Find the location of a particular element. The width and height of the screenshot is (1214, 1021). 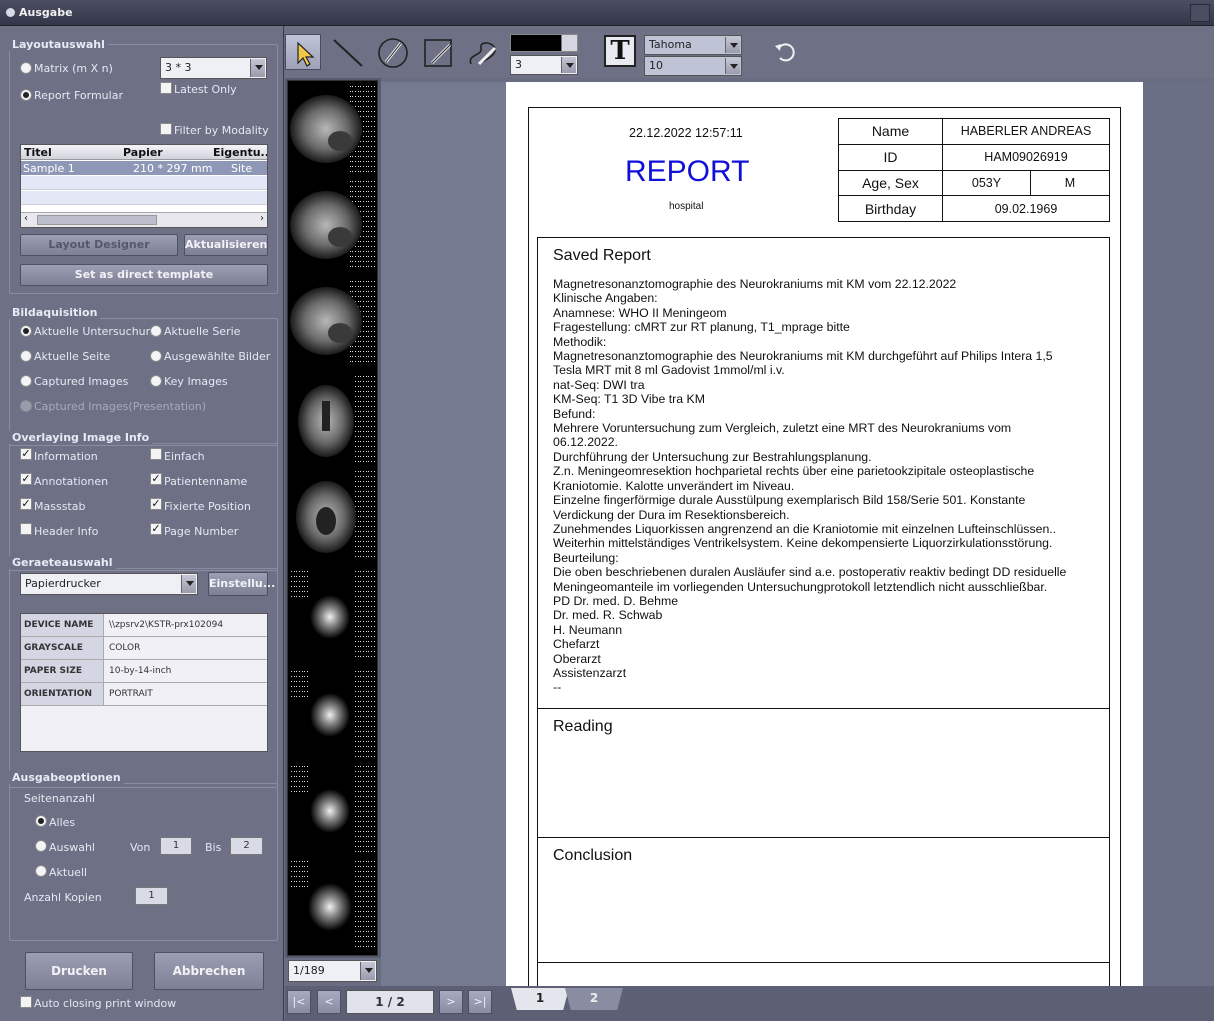

matrix-combo: 3 * 3 is located at coordinates (213, 68).